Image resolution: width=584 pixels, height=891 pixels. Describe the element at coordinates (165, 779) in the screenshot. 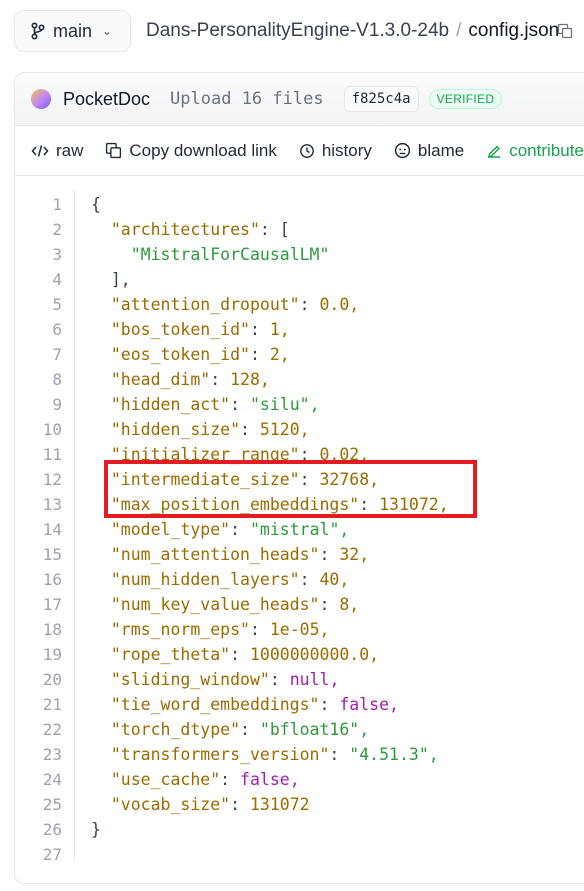

I see `json-key: "use_cache"` at that location.